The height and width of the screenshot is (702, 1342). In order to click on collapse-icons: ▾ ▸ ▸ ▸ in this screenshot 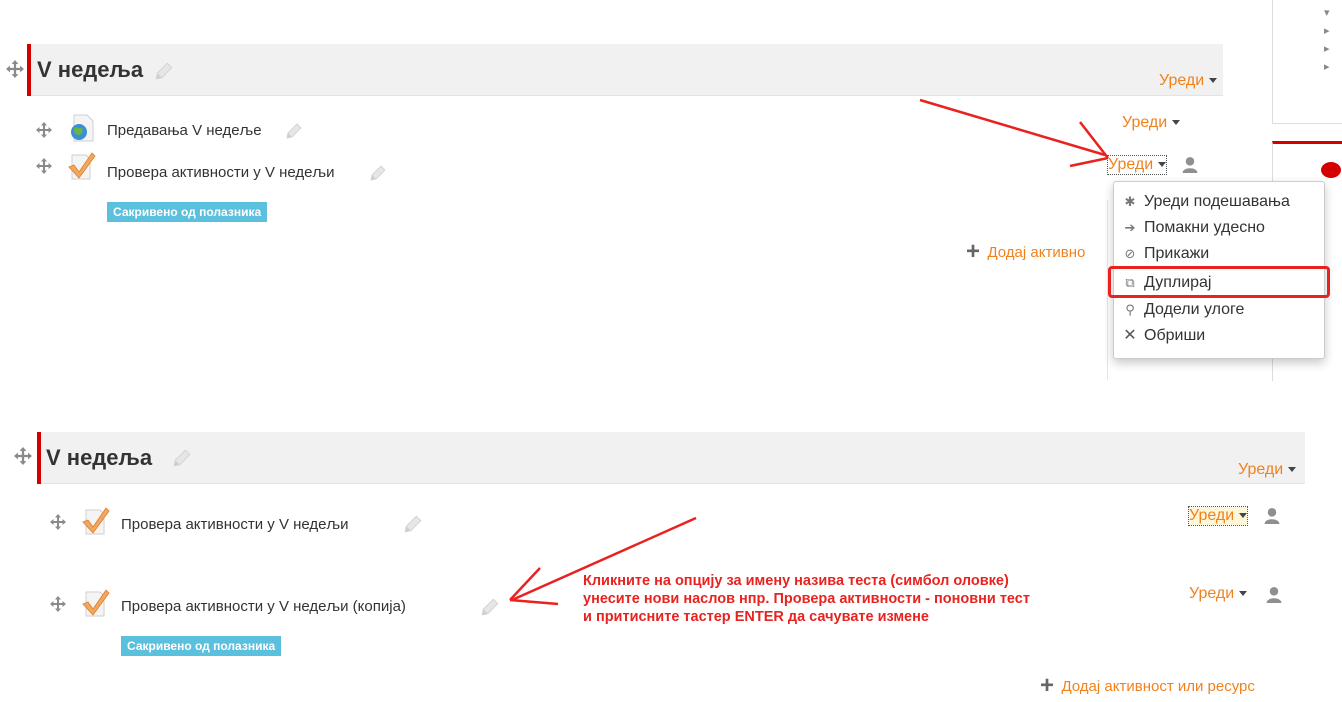, I will do `click(1327, 40)`.